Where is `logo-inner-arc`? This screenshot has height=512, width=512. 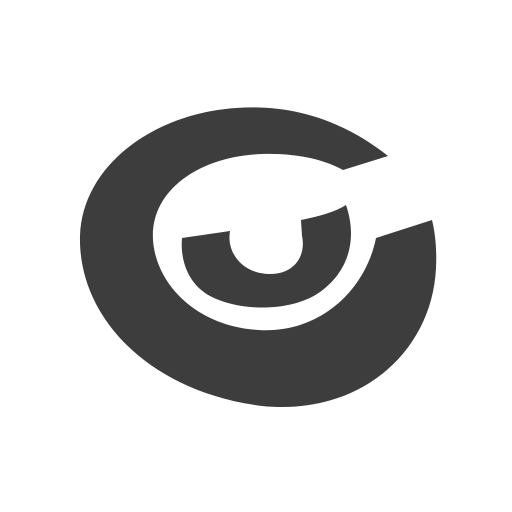 logo-inner-arc is located at coordinates (266, 256).